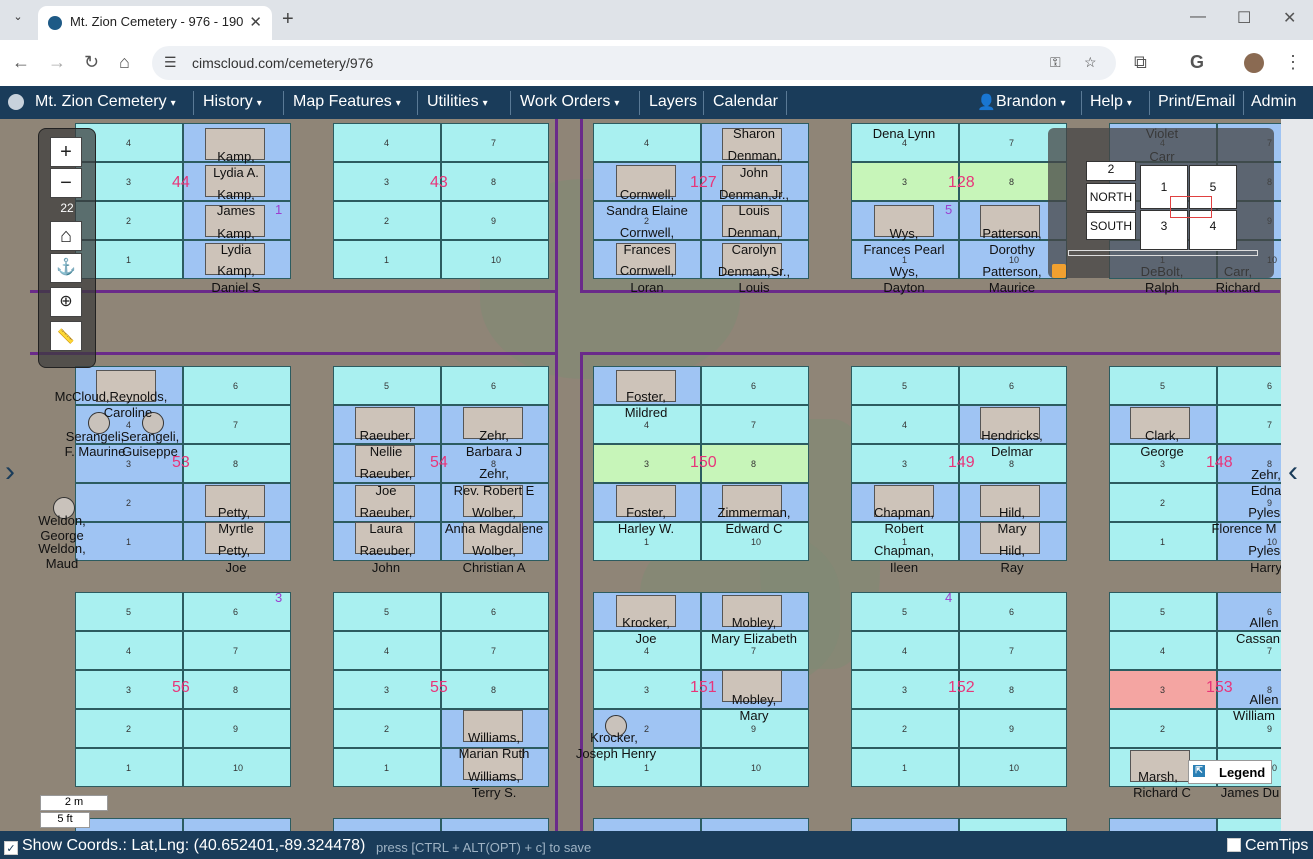  Describe the element at coordinates (1198, 17) in the screenshot. I see `minimize-icon: —` at that location.